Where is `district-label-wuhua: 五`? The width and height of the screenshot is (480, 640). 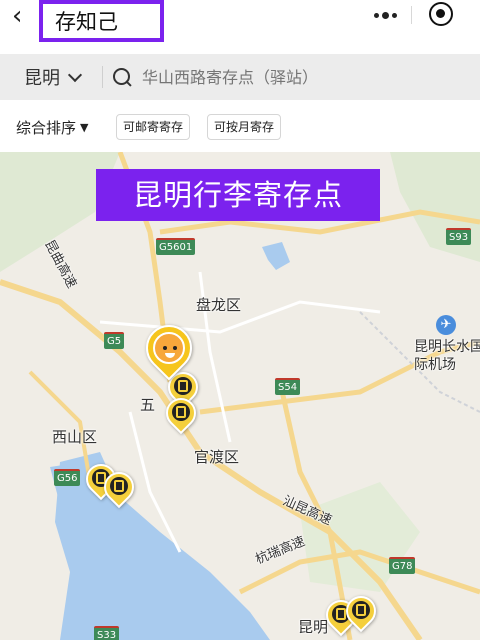 district-label-wuhua: 五 is located at coordinates (148, 405).